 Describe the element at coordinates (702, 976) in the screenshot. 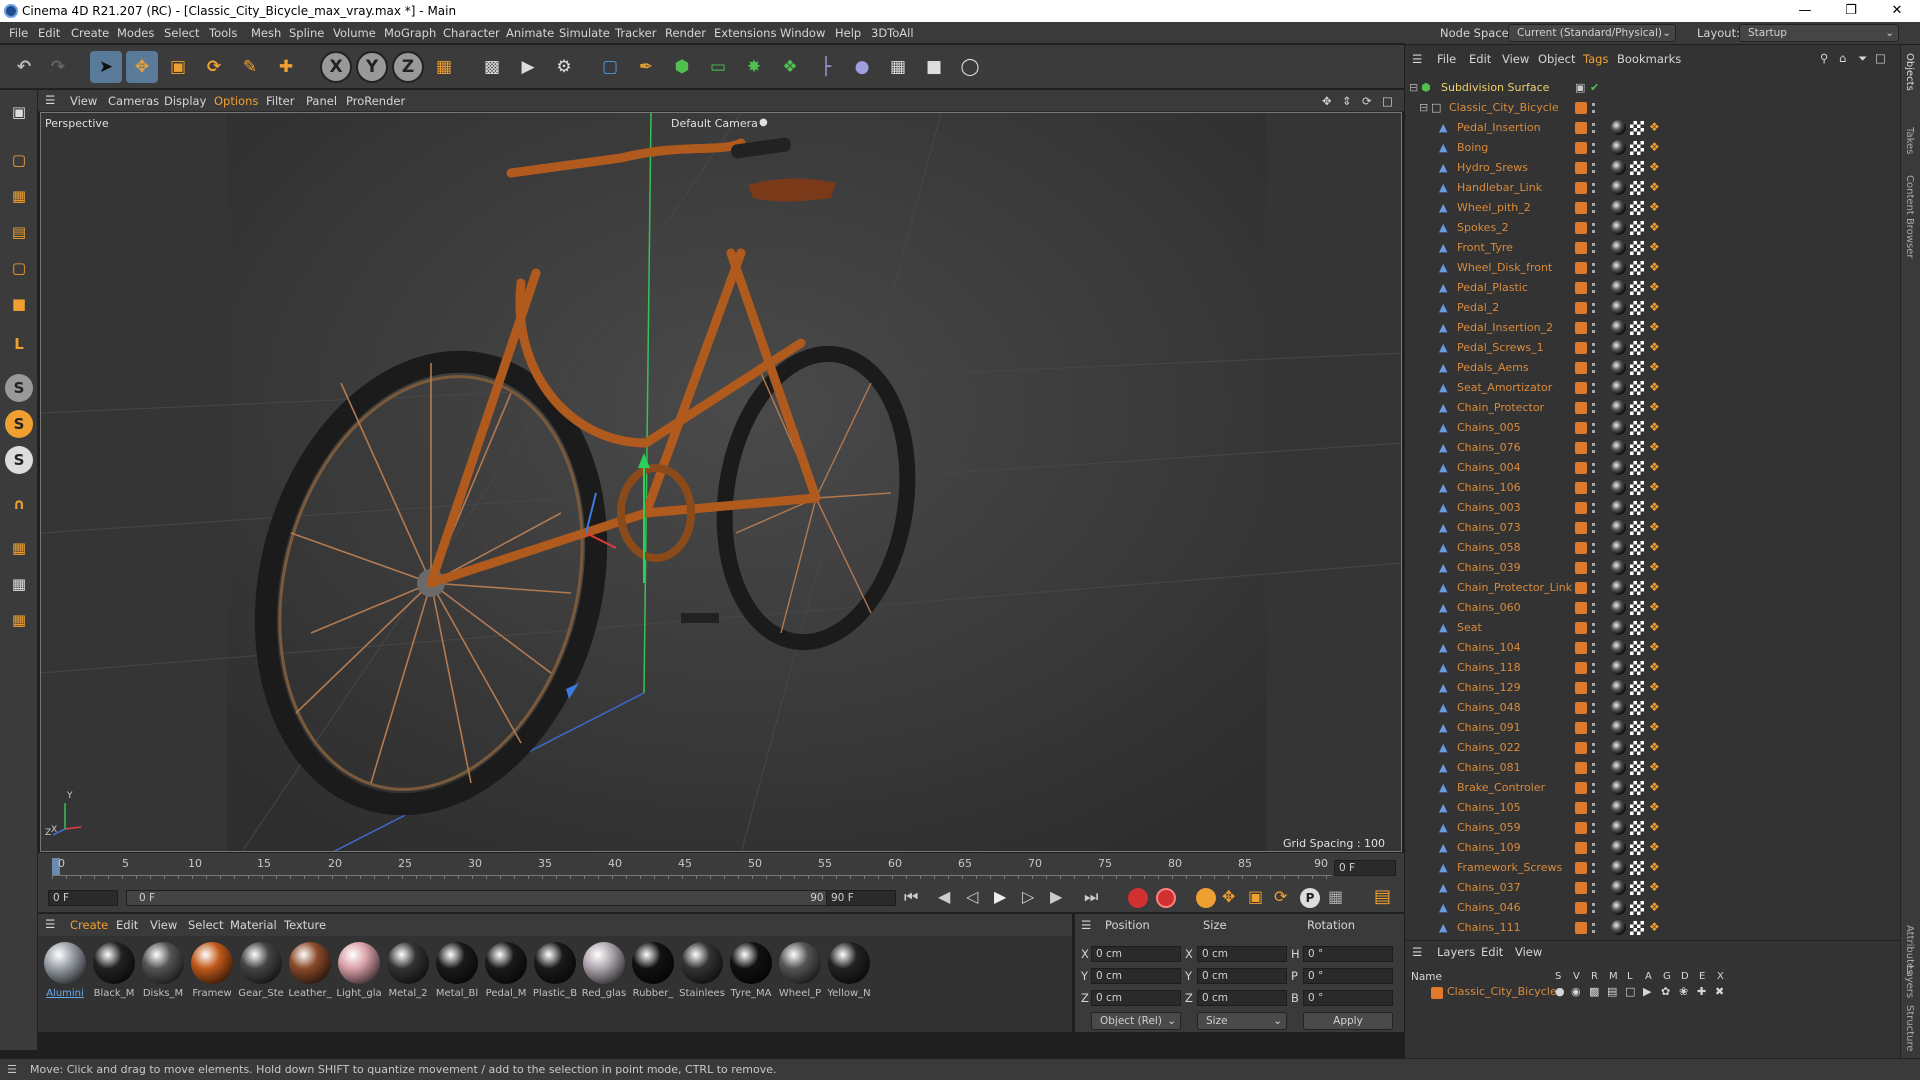

I see `material-swatch: Stainlees` at that location.